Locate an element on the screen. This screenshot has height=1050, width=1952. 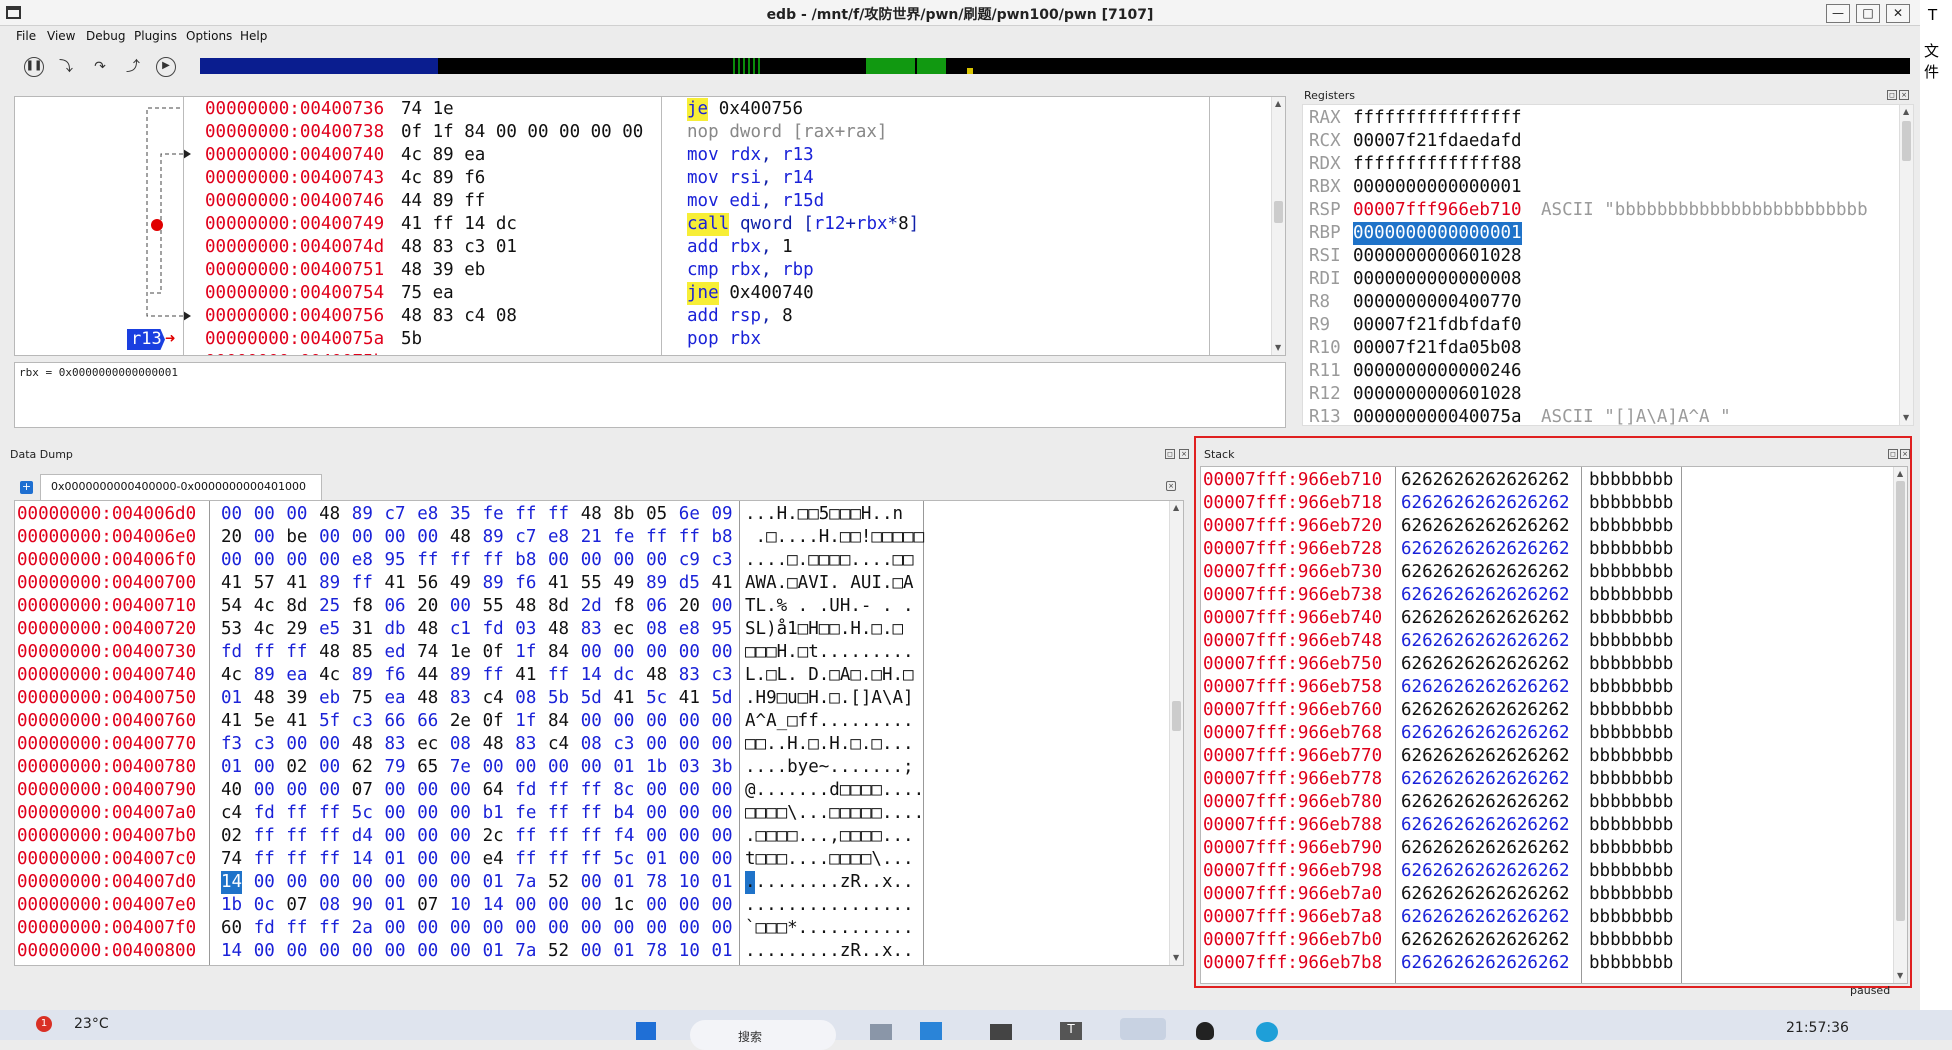
edb-taskbar-icon is located at coordinates (1143, 1029).